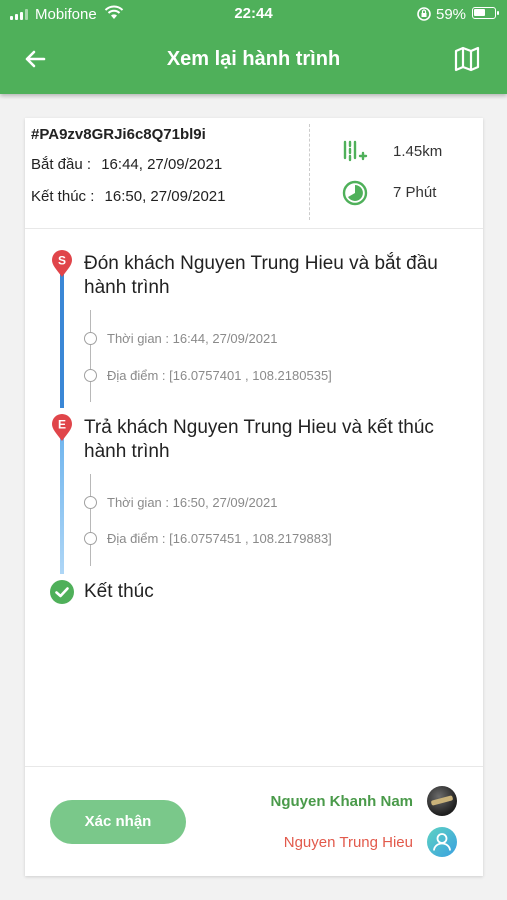 This screenshot has height=900, width=507. Describe the element at coordinates (254, 766) in the screenshot. I see `footer-divider` at that location.